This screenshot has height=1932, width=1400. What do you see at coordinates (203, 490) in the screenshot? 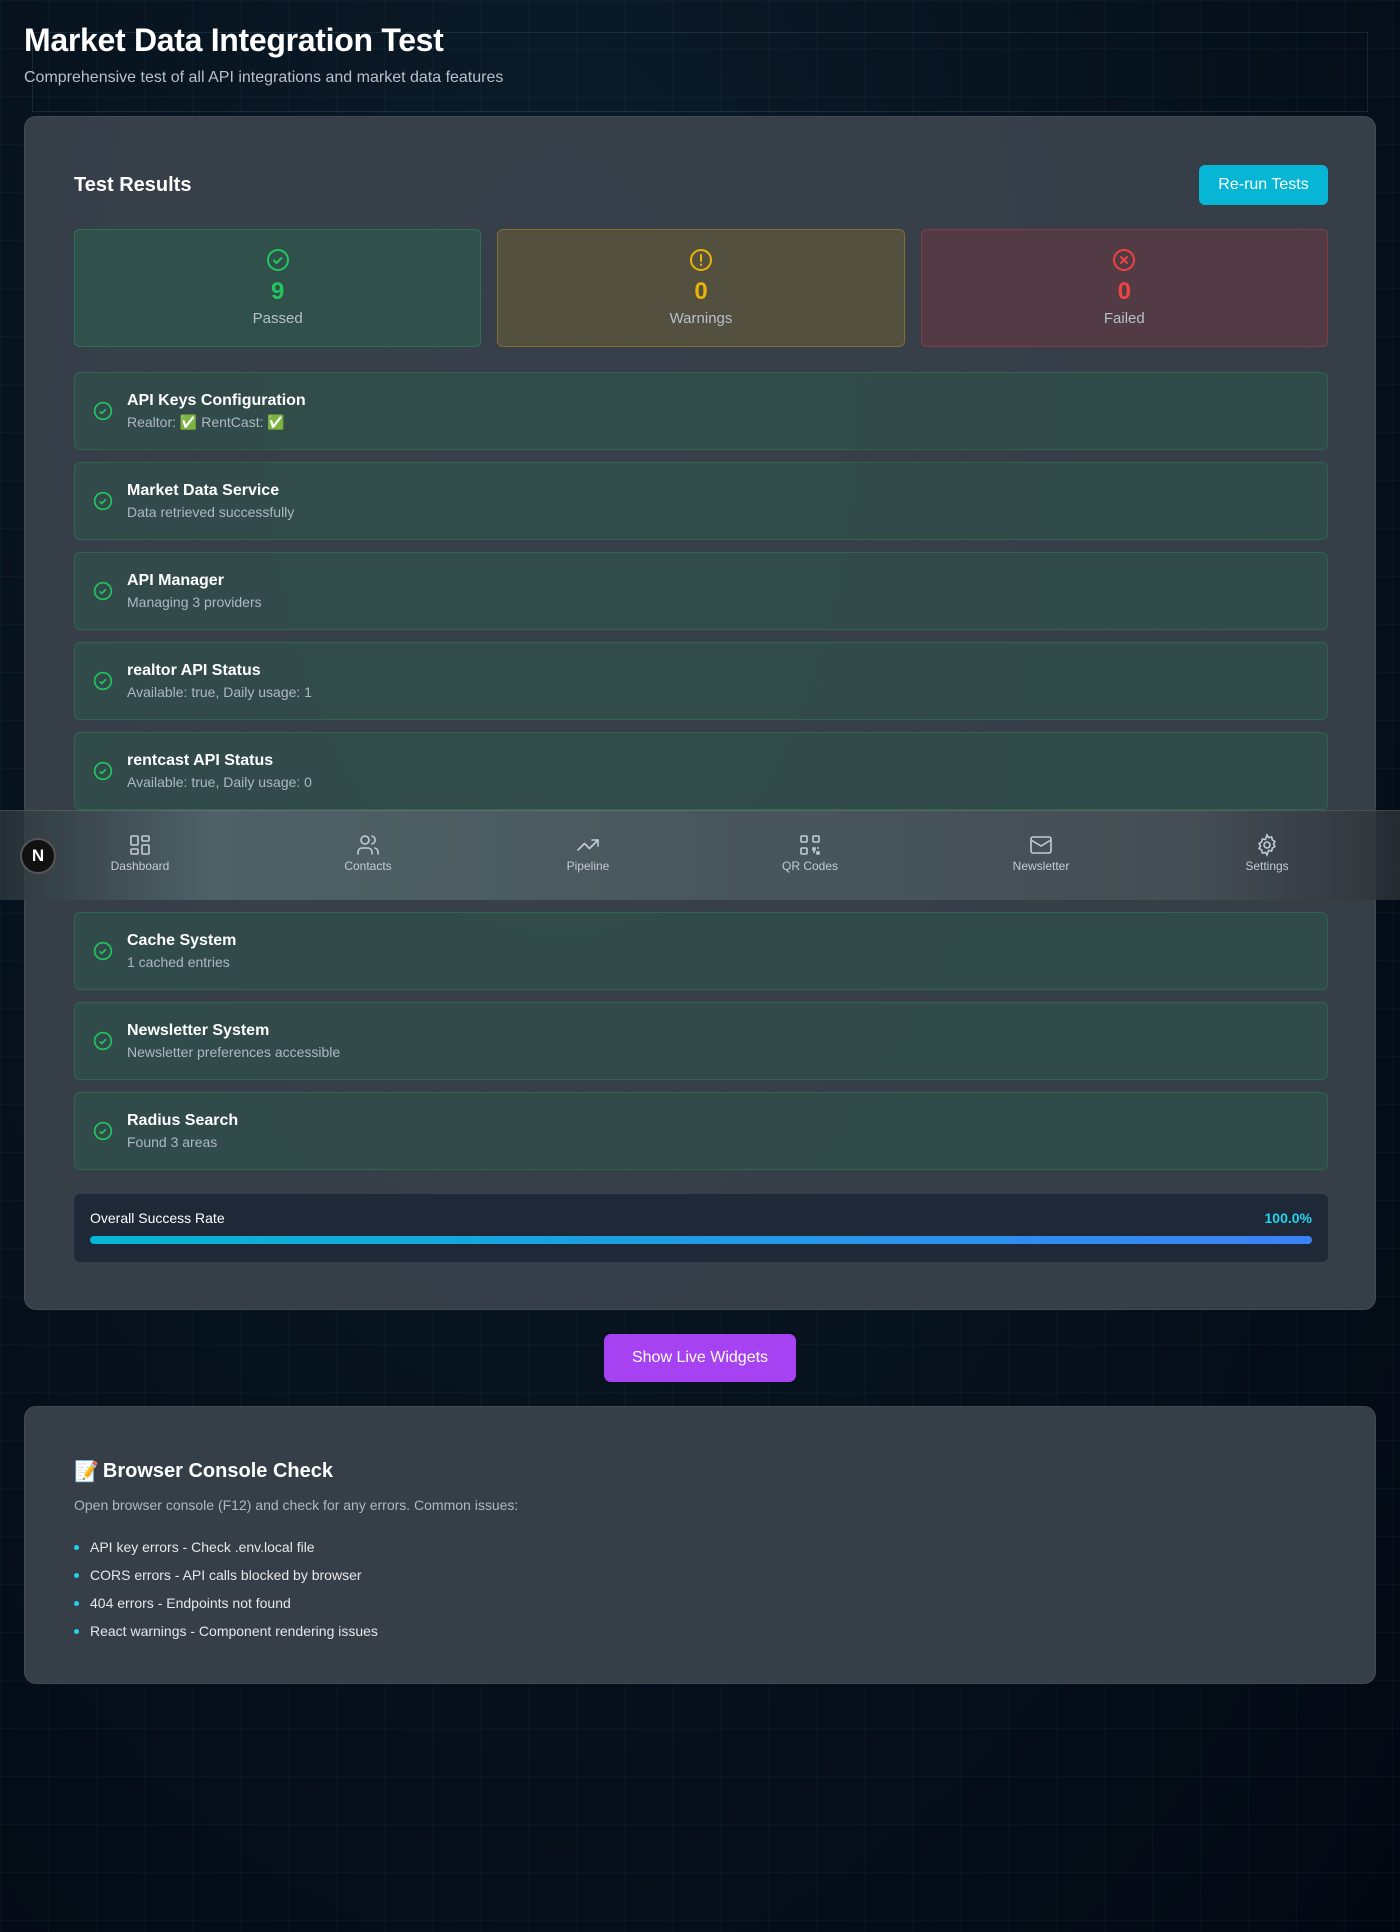
I see `test-name: Market Data Service` at bounding box center [203, 490].